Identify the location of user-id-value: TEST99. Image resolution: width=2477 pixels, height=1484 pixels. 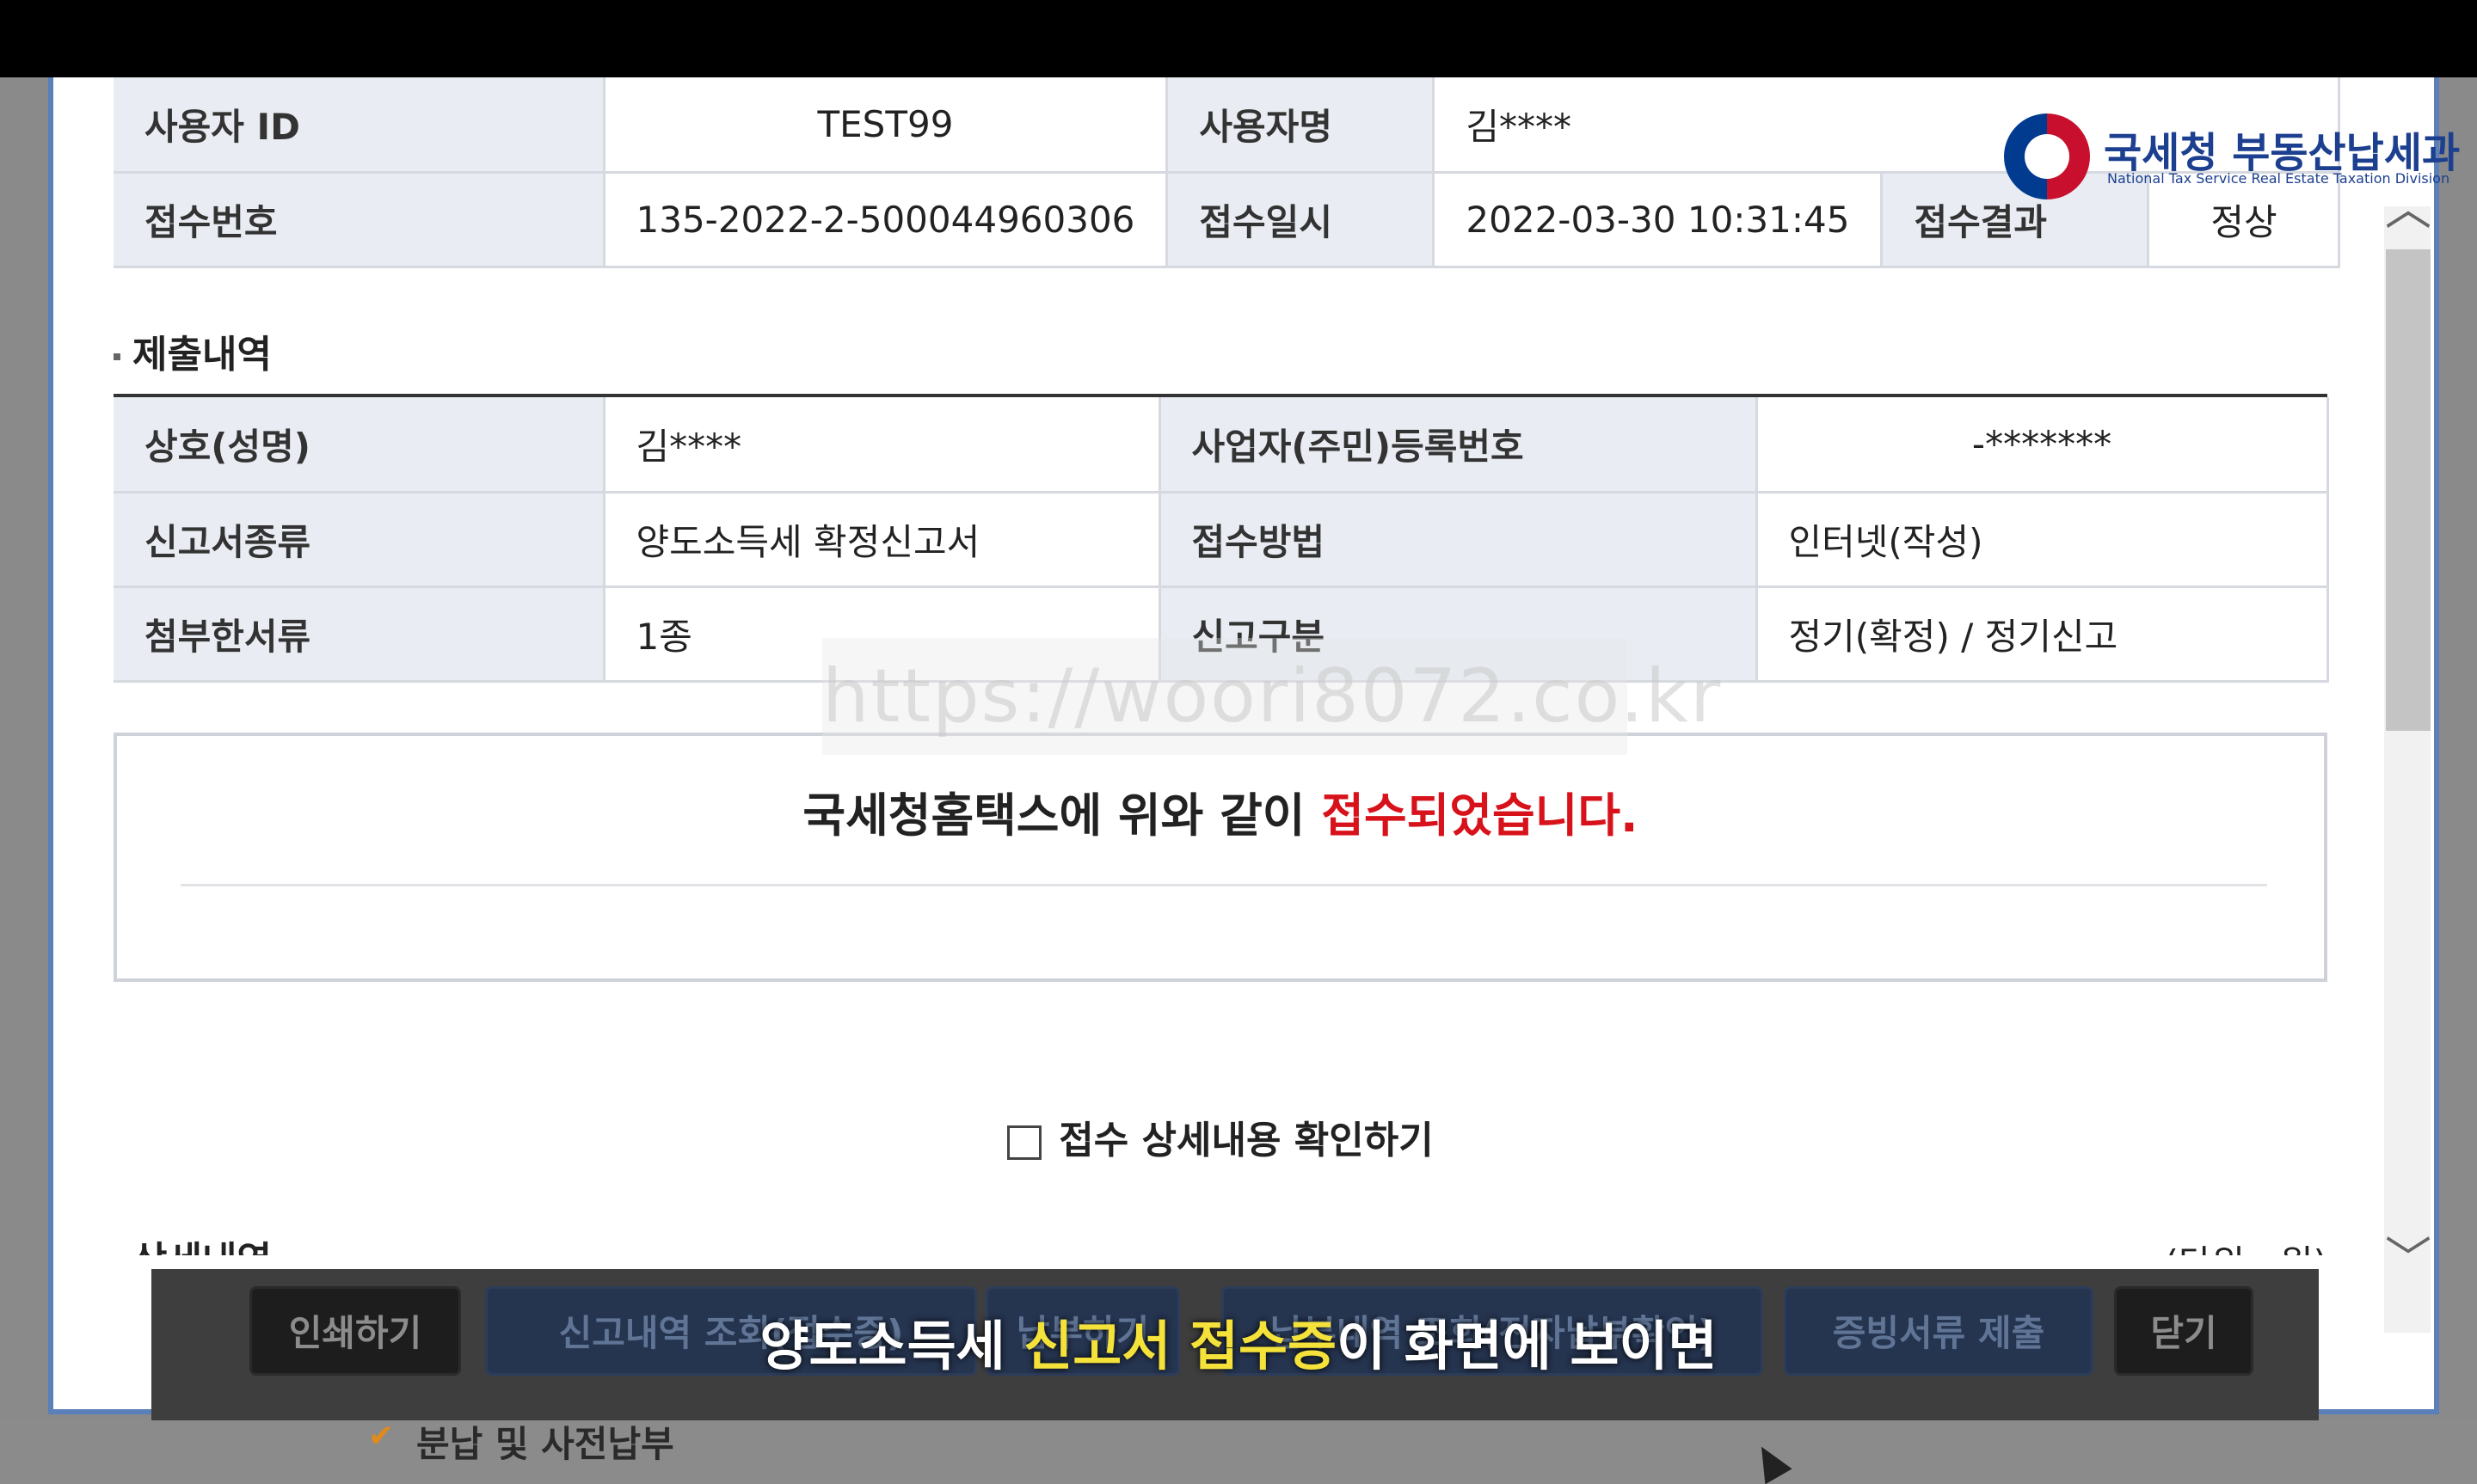
(887, 125).